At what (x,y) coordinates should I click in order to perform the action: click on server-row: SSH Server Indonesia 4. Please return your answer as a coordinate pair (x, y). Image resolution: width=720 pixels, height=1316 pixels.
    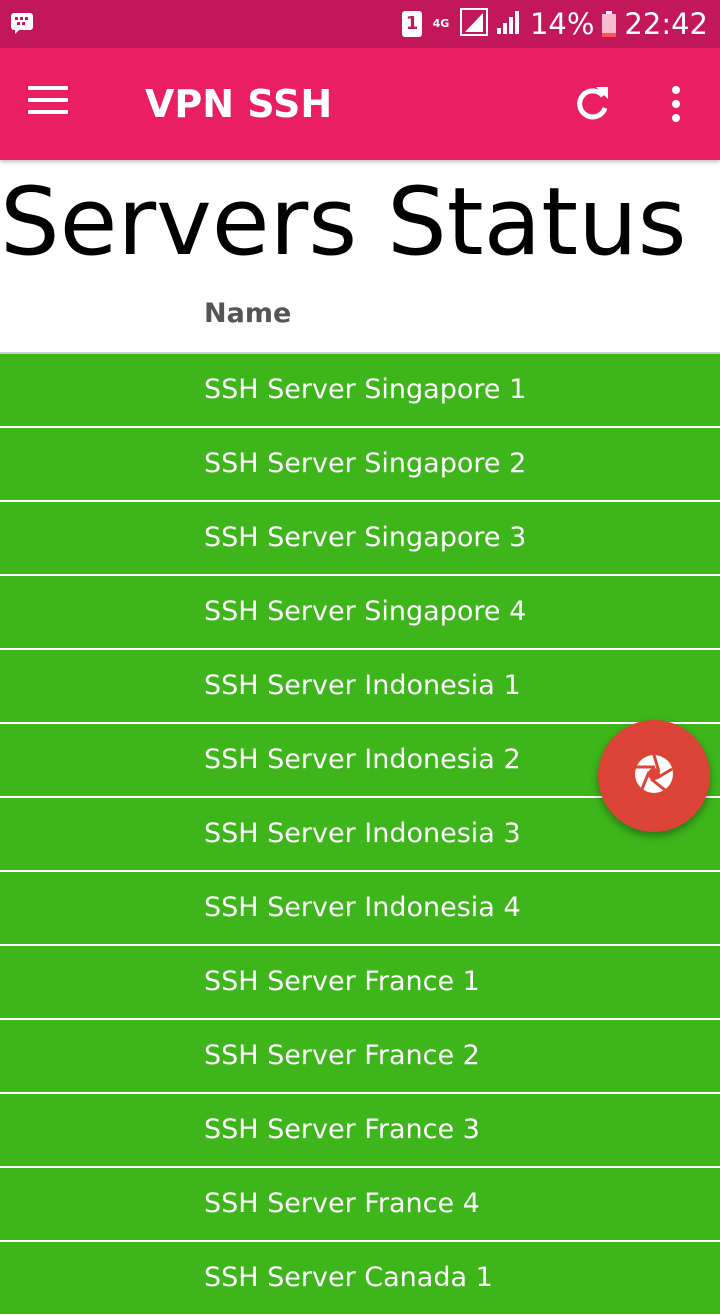
    Looking at the image, I should click on (360, 909).